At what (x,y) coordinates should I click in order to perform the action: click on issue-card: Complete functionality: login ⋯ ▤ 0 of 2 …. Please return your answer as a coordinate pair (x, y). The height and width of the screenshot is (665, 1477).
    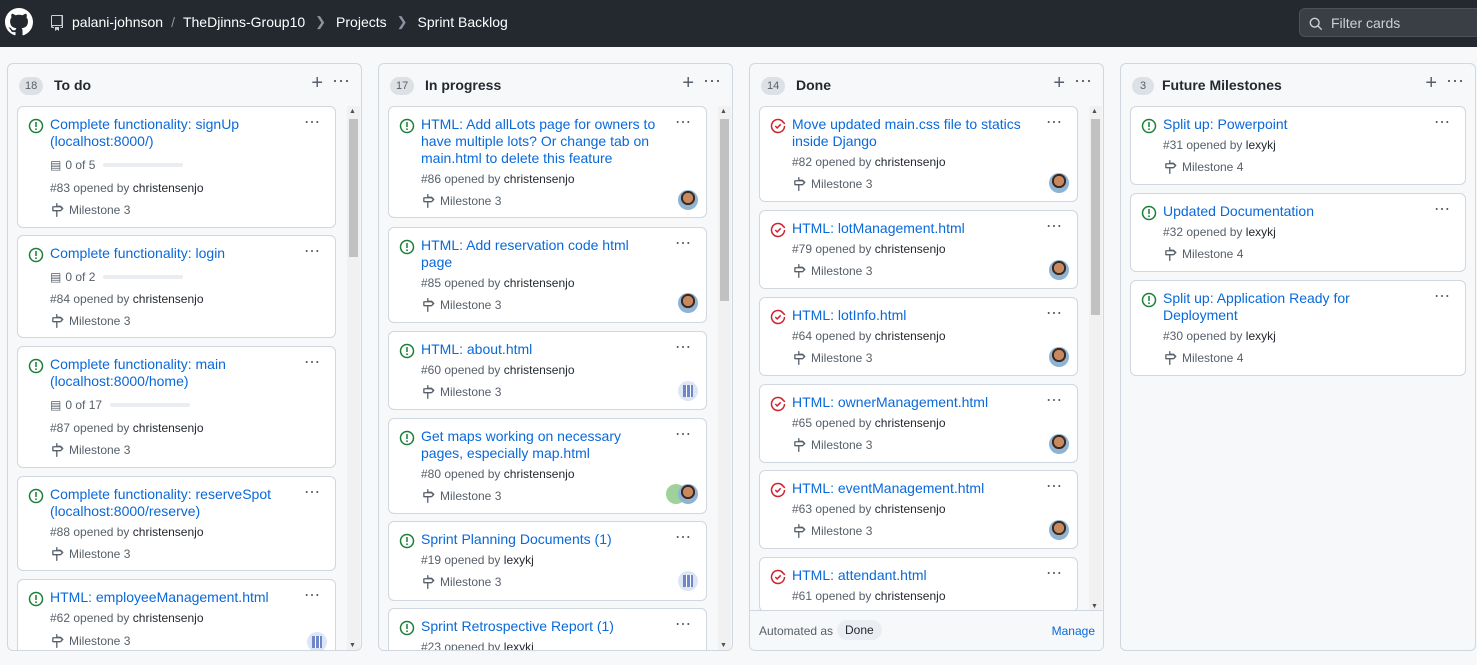
    Looking at the image, I should click on (176, 286).